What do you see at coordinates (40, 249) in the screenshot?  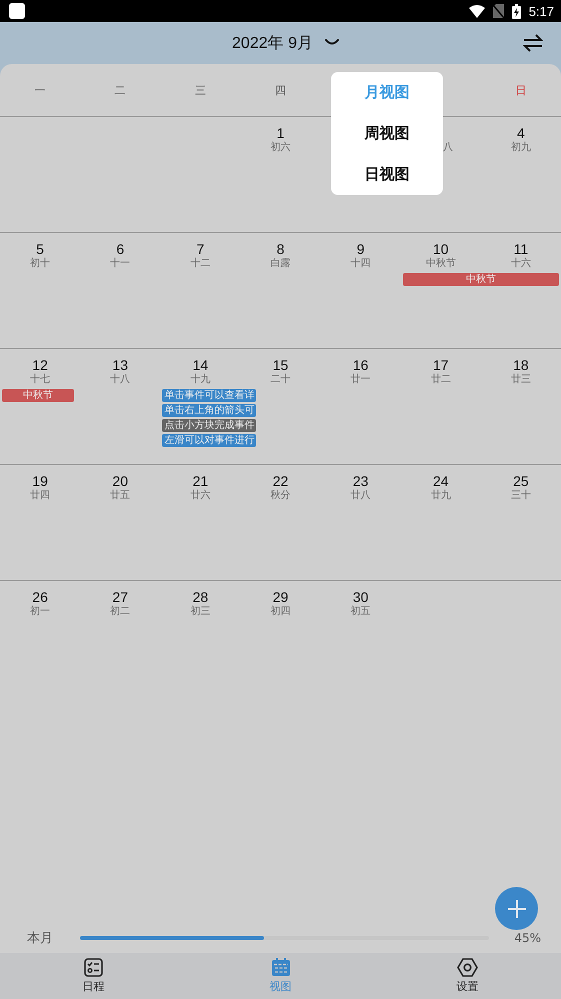 I see `day-number: 5` at bounding box center [40, 249].